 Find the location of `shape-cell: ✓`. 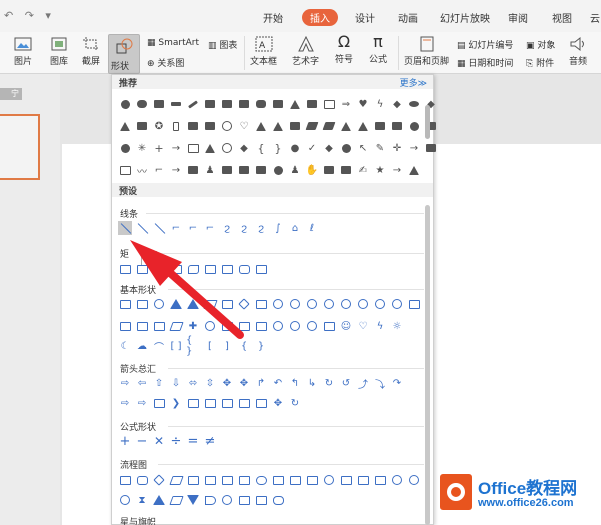

shape-cell: ✓ is located at coordinates (312, 148).